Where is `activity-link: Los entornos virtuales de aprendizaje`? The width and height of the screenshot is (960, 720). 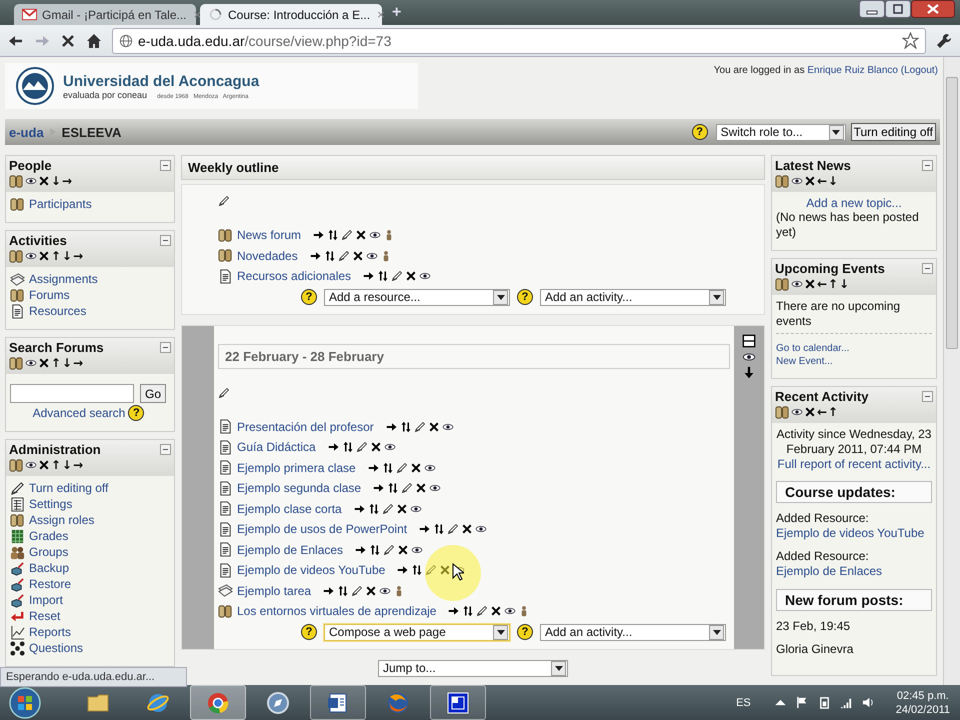 activity-link: Los entornos virtuales de aprendizaje is located at coordinates (336, 611).